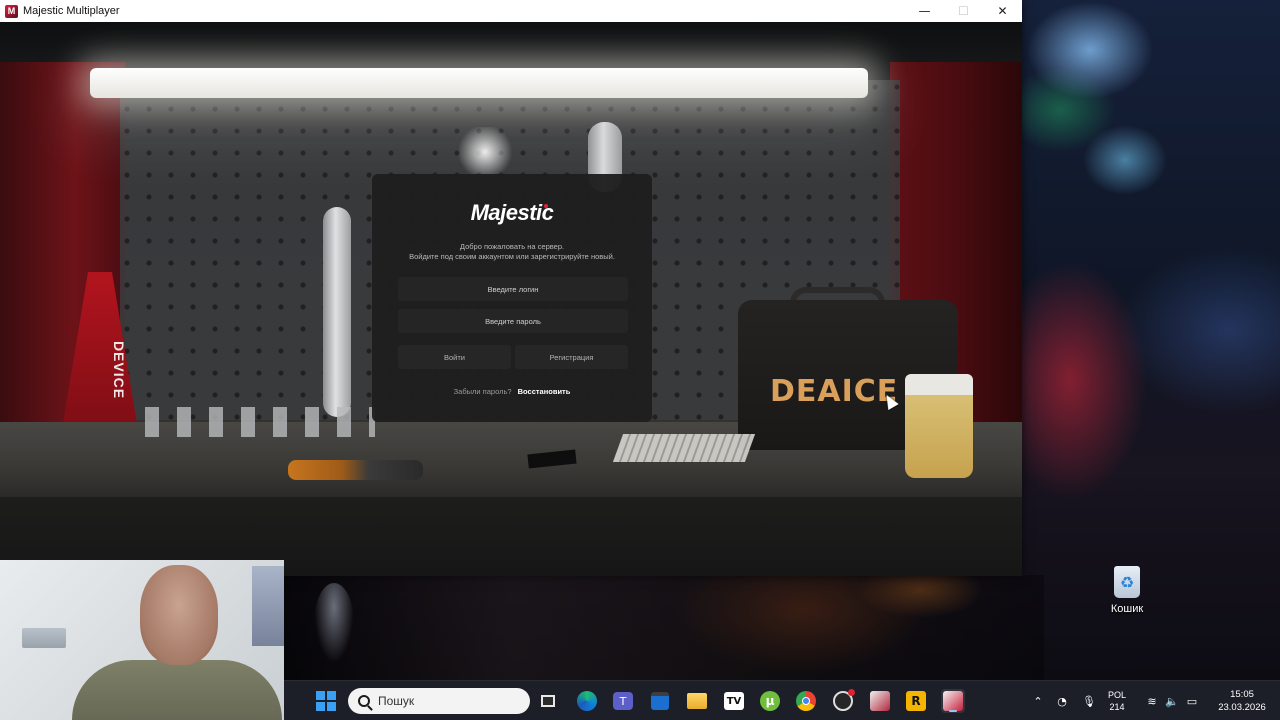 The width and height of the screenshot is (1280, 720). Describe the element at coordinates (71, 11) in the screenshot. I see `window-title: Majestic Multiplayer` at that location.